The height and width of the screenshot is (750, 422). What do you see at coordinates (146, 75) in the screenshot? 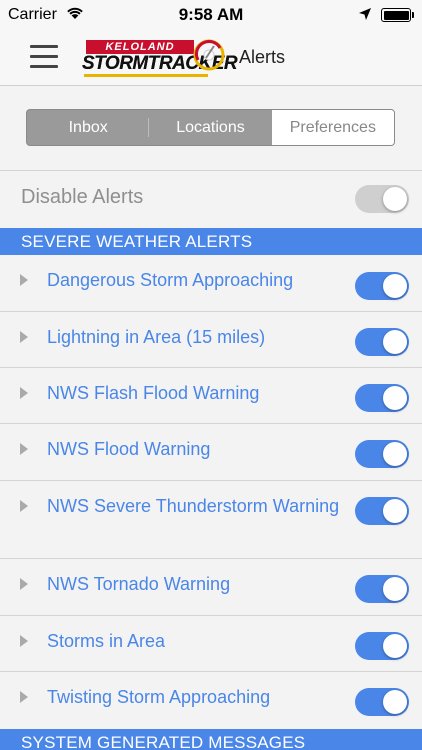
I see `logo-underline` at bounding box center [146, 75].